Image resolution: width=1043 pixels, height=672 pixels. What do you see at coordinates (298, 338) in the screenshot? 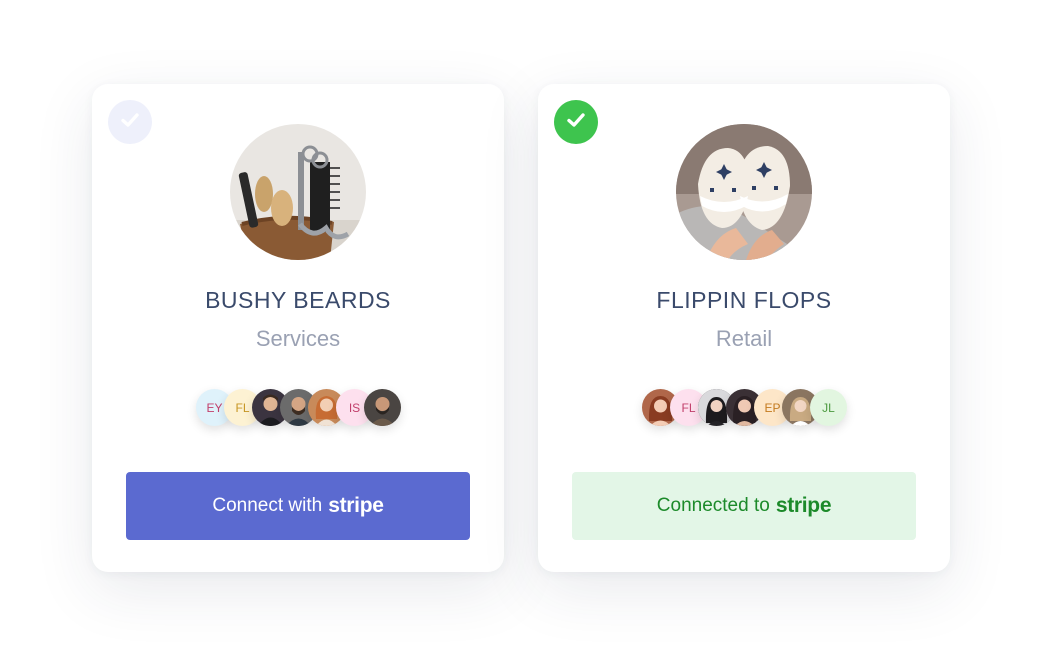
I see `business-category: Services` at bounding box center [298, 338].